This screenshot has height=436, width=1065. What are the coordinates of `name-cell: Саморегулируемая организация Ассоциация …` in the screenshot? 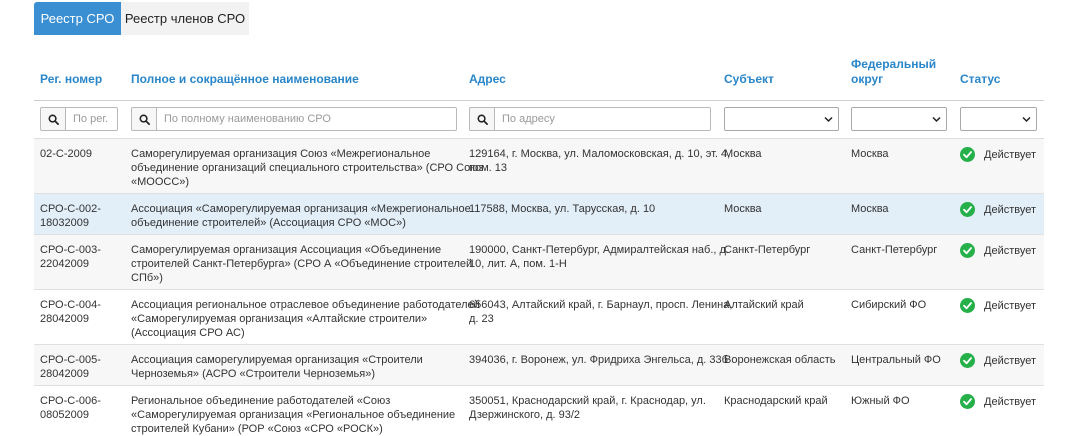 It's located at (301, 264).